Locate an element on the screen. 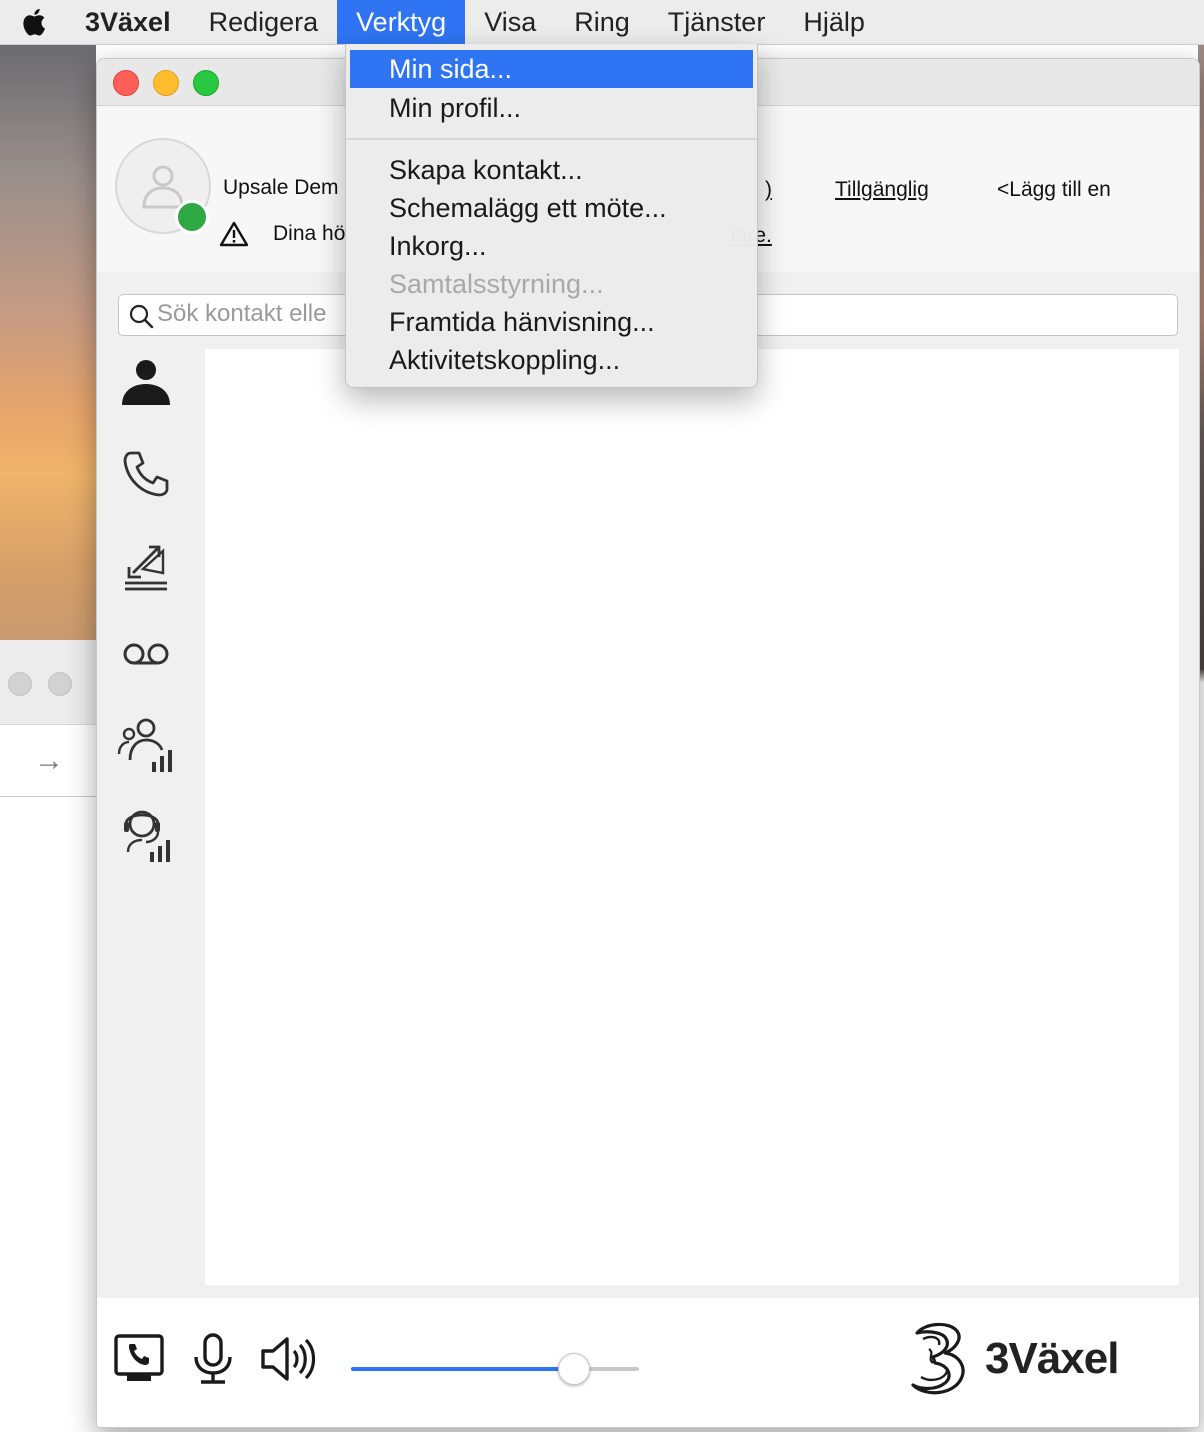  microphone-button is located at coordinates (213, 1359).